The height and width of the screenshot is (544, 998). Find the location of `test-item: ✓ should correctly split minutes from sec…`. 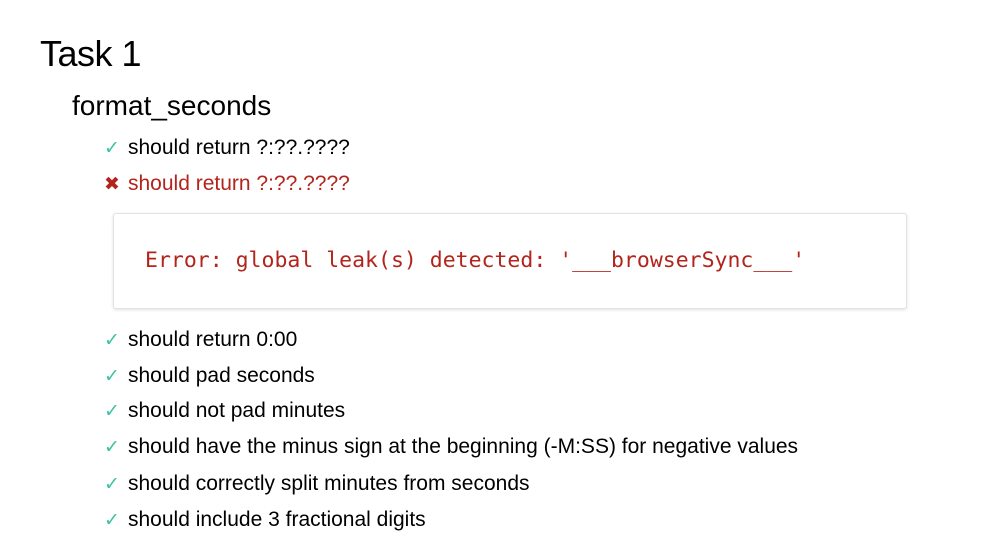

test-item: ✓ should correctly split minutes from sec… is located at coordinates (317, 484).